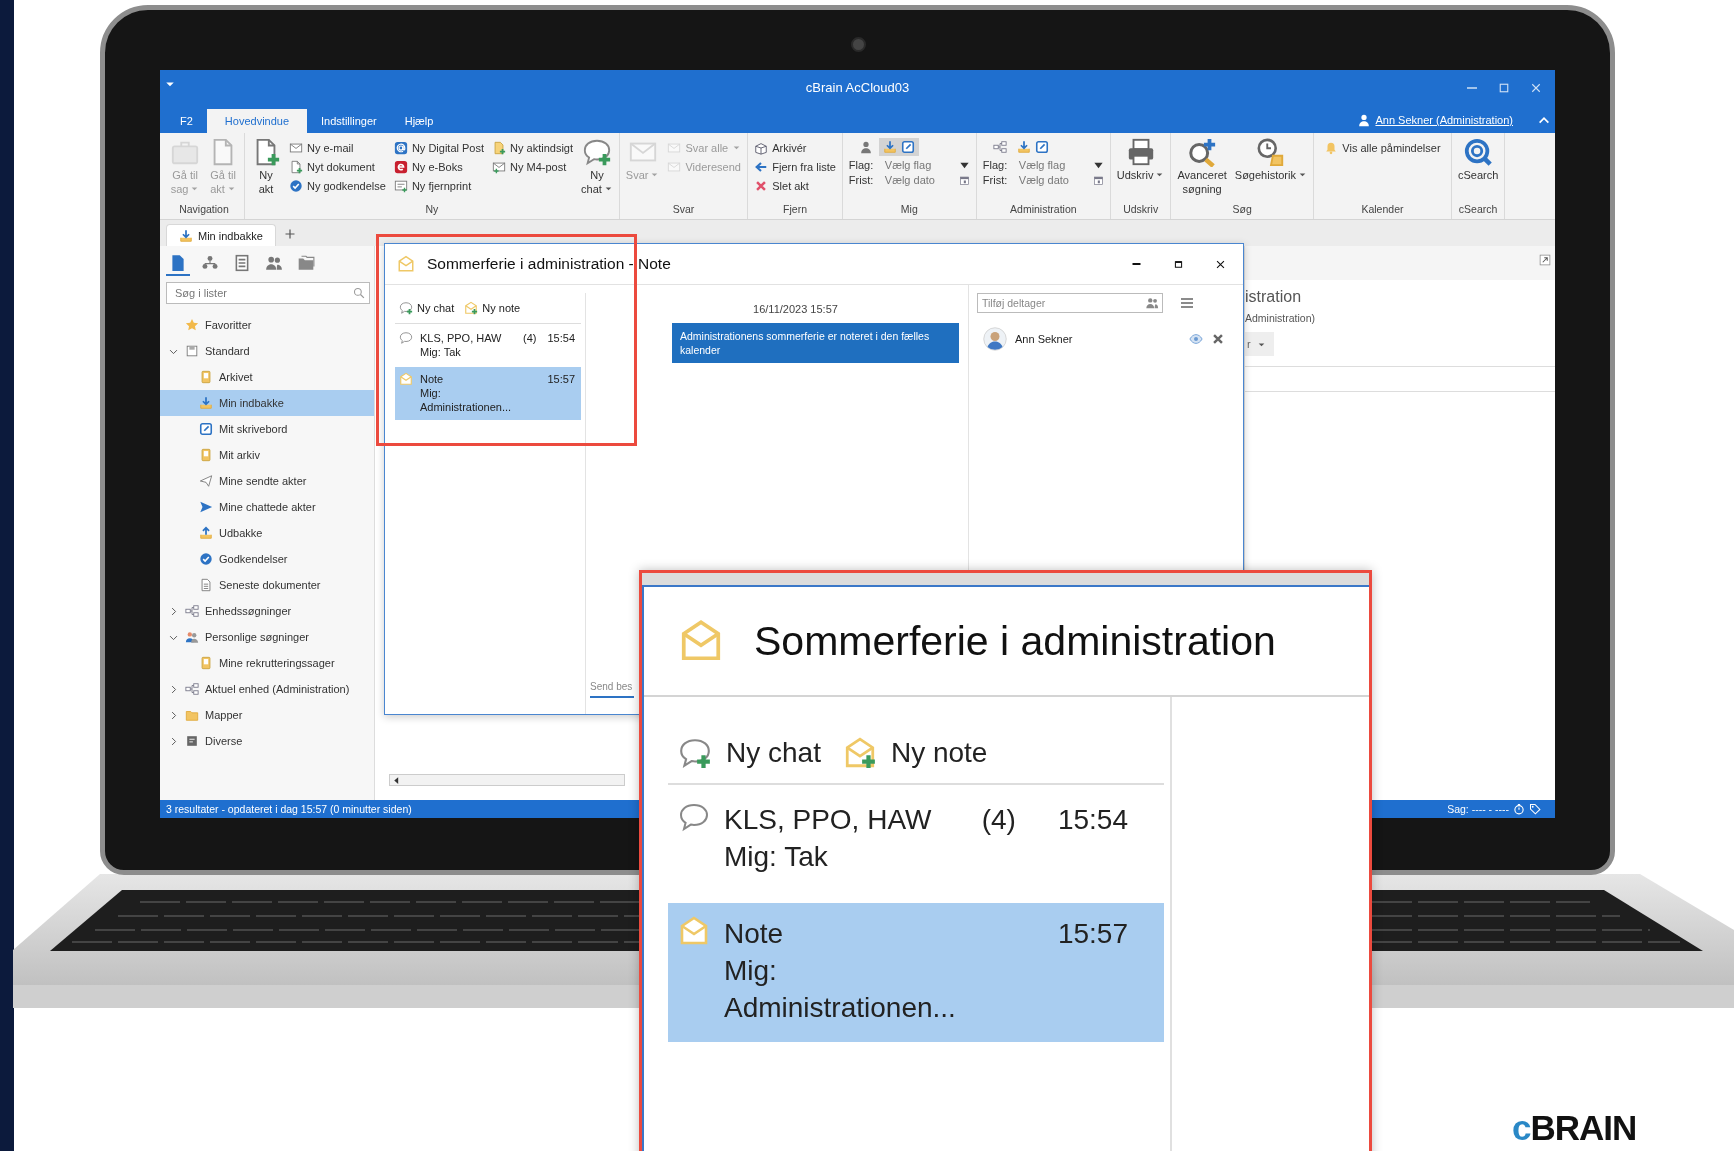 This screenshot has width=1734, height=1151. What do you see at coordinates (471, 308) in the screenshot?
I see `note-envelope-plus-icon` at bounding box center [471, 308].